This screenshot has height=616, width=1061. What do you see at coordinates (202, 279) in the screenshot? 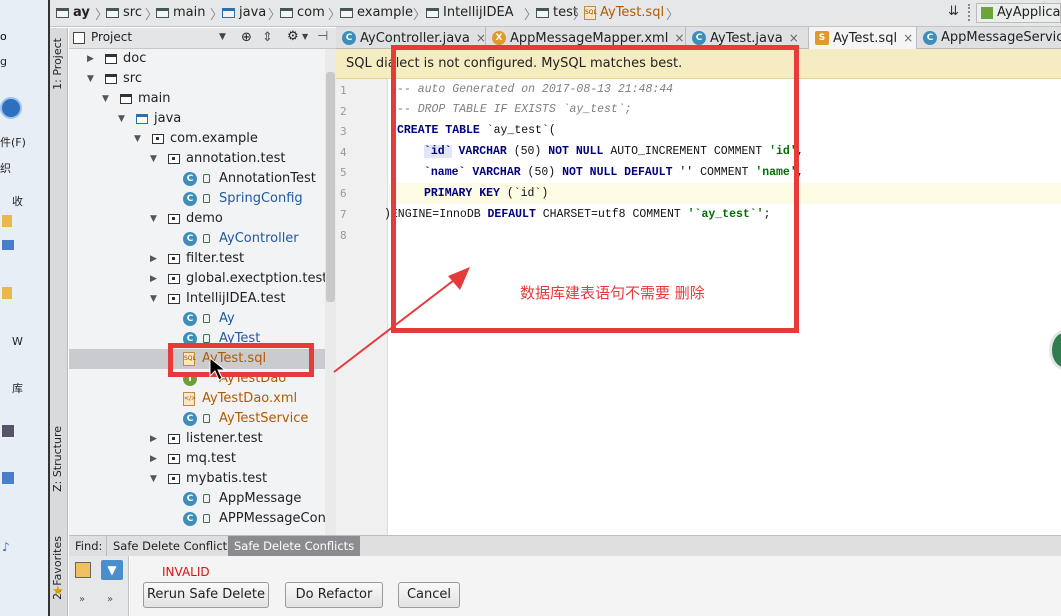
I see `tree-item-global-exectption-test: ▶ global.exectption.test` at bounding box center [202, 279].